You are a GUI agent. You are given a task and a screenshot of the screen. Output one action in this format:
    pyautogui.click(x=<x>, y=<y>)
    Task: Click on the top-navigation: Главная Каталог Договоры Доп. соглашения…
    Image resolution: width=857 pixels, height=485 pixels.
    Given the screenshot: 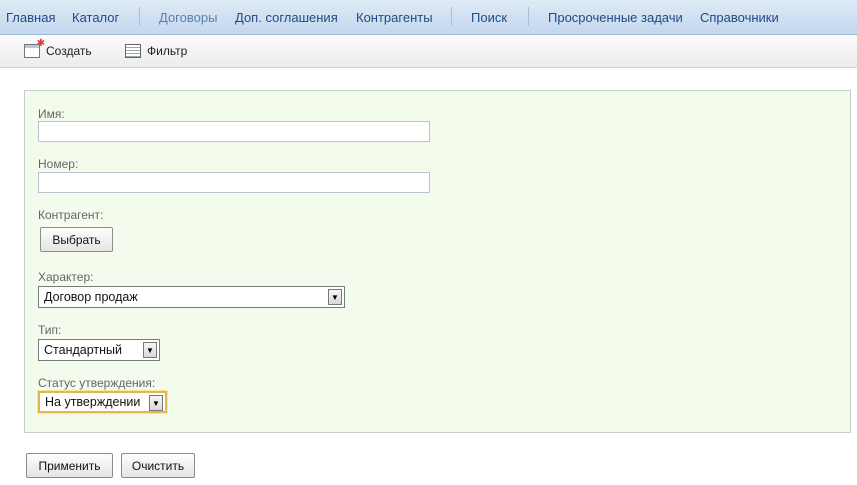 What is the action you would take?
    pyautogui.click(x=428, y=17)
    